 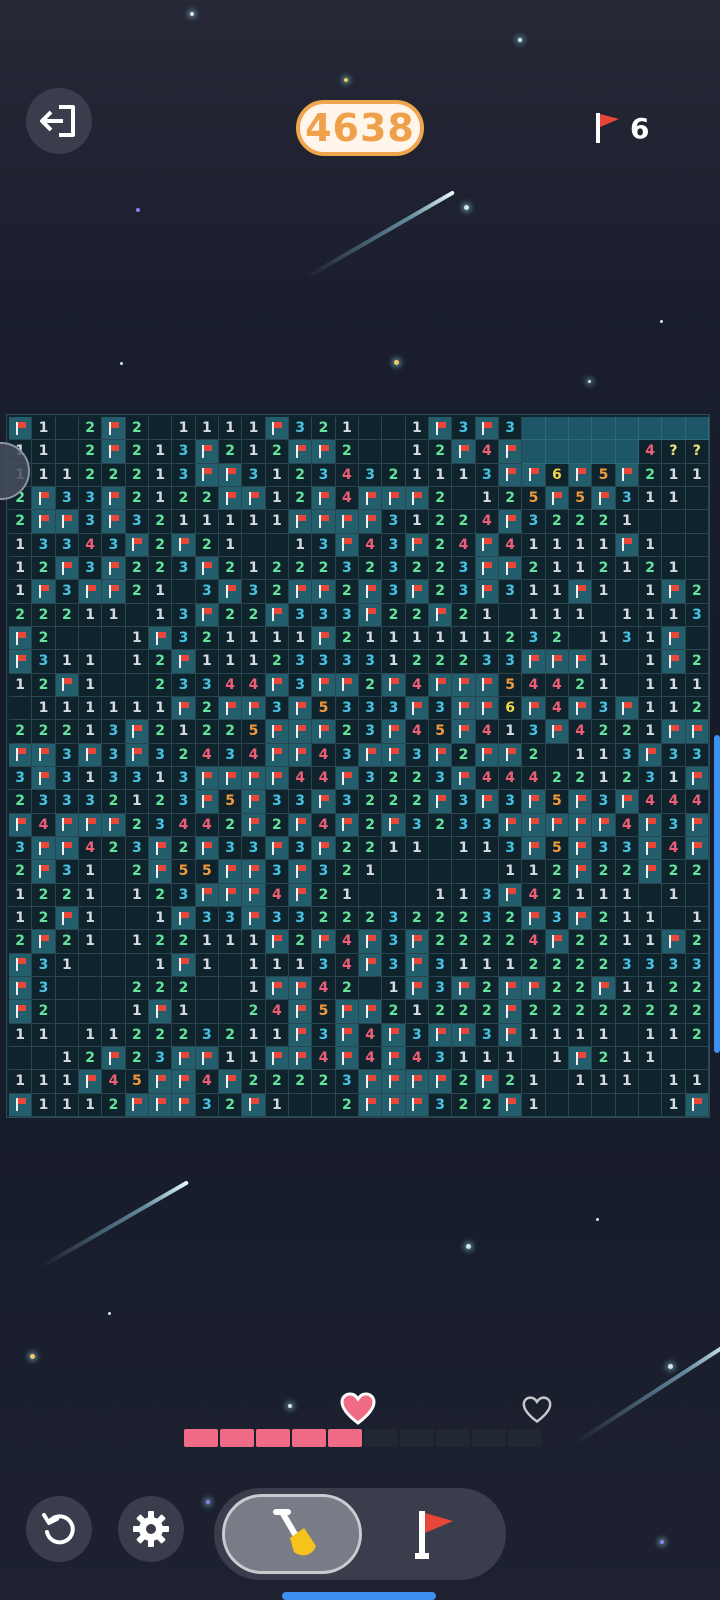 What do you see at coordinates (581, 499) in the screenshot?
I see `number-cell: 5` at bounding box center [581, 499].